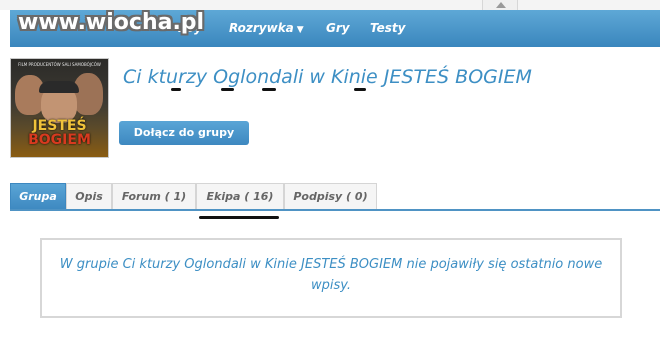 Image resolution: width=660 pixels, height=358 pixels. What do you see at coordinates (59, 87) in the screenshot?
I see `poster-cap` at bounding box center [59, 87].